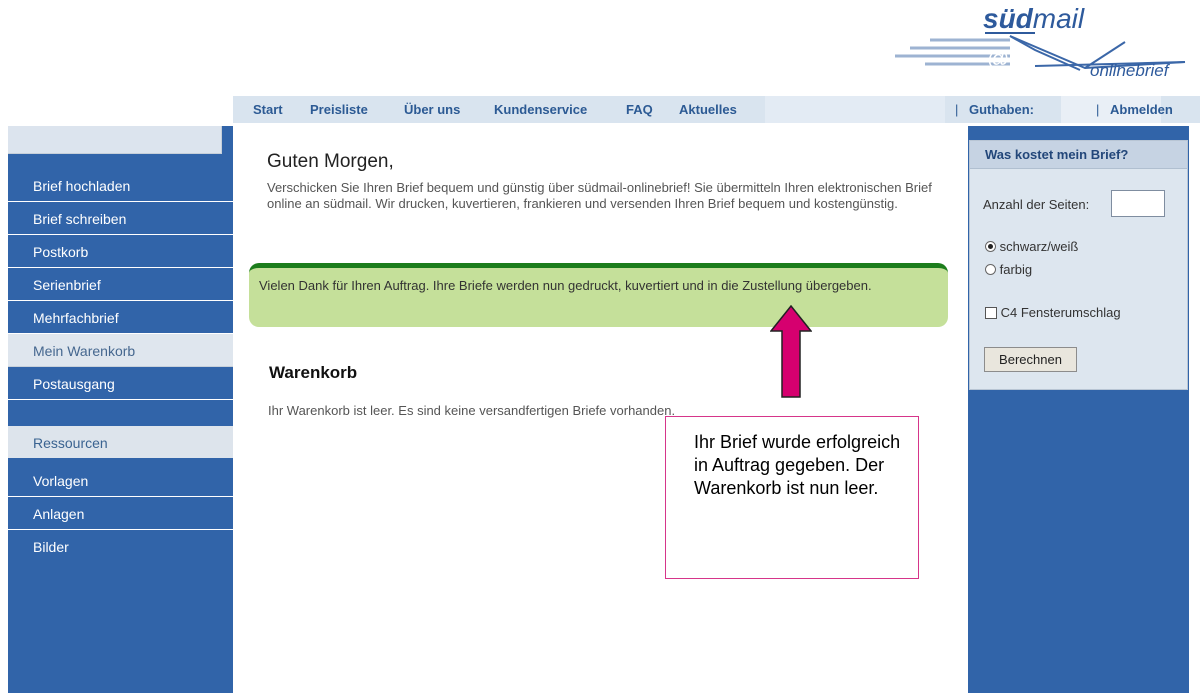 The height and width of the screenshot is (693, 1200). Describe the element at coordinates (791, 351) in the screenshot. I see `annotation-arrow-icon` at that location.